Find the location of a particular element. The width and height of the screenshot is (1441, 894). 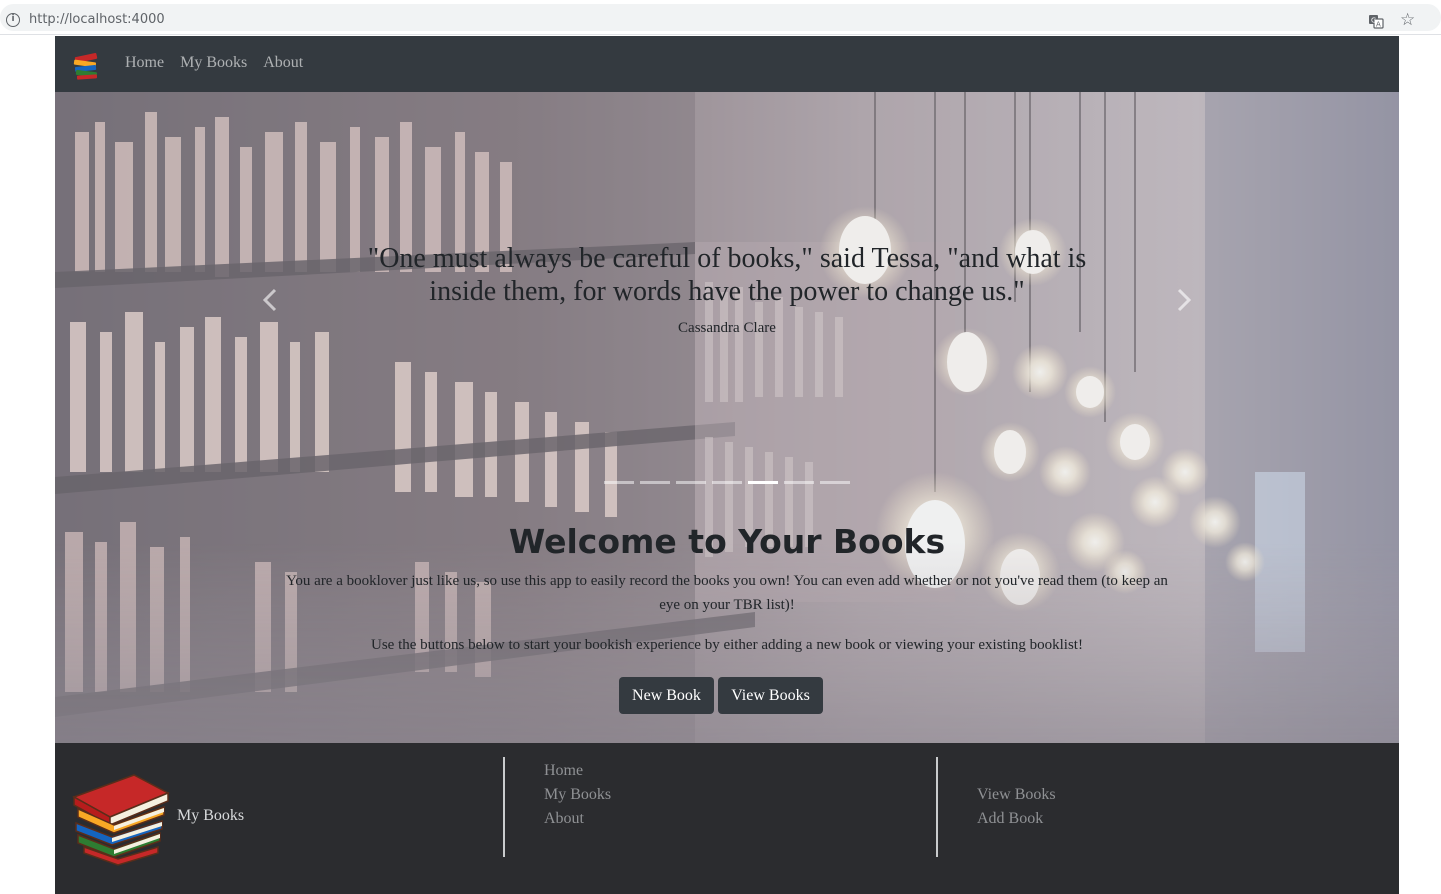

info-icon: i is located at coordinates (13, 20).